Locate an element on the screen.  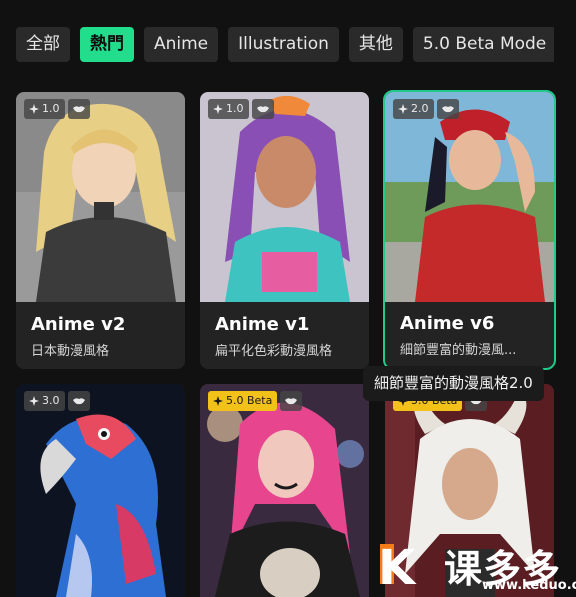
card-info: Anime v1 扁平化色彩動漫風格 is located at coordinates (284, 335).